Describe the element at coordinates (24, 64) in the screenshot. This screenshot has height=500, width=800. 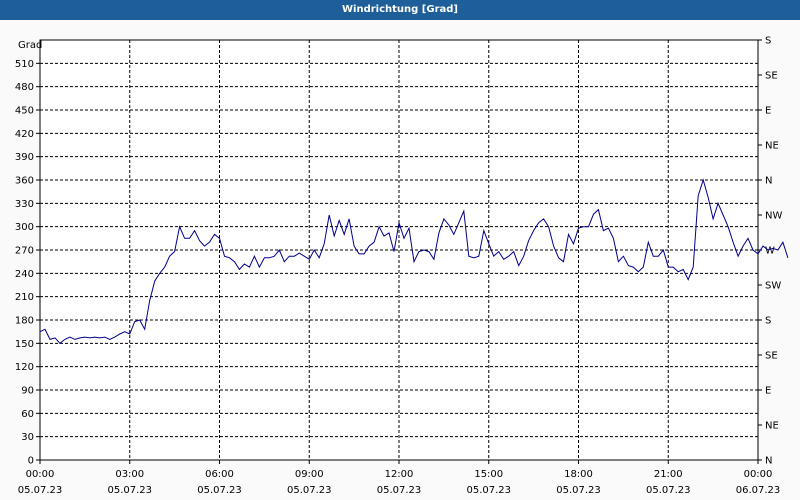
I see `y-tick-label: 510` at that location.